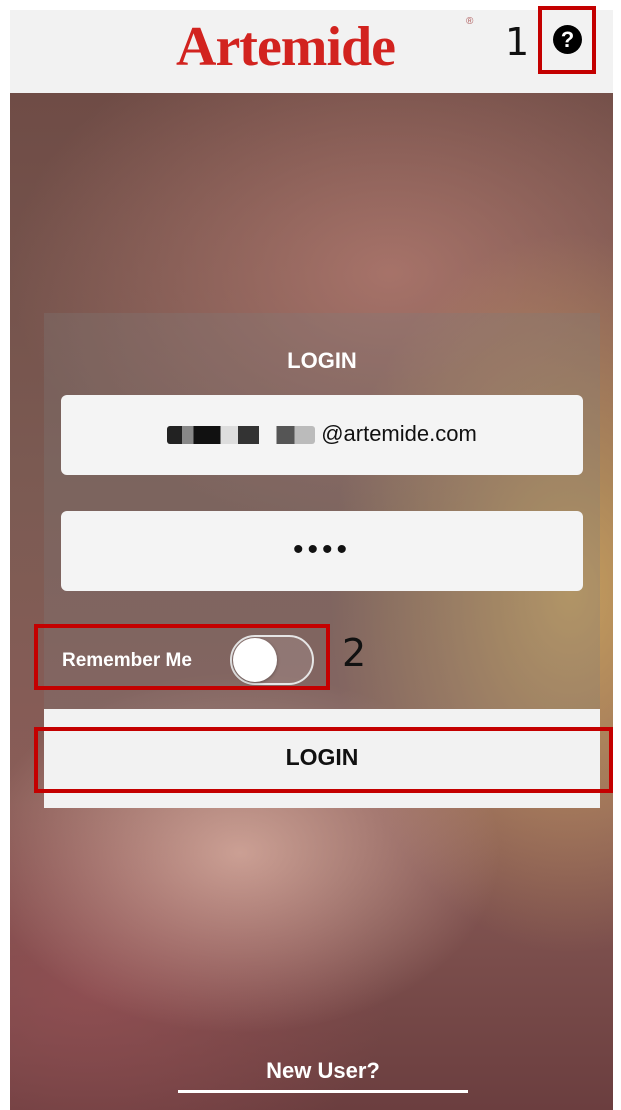  I want to click on email-domain: @artemide.com, so click(399, 433).